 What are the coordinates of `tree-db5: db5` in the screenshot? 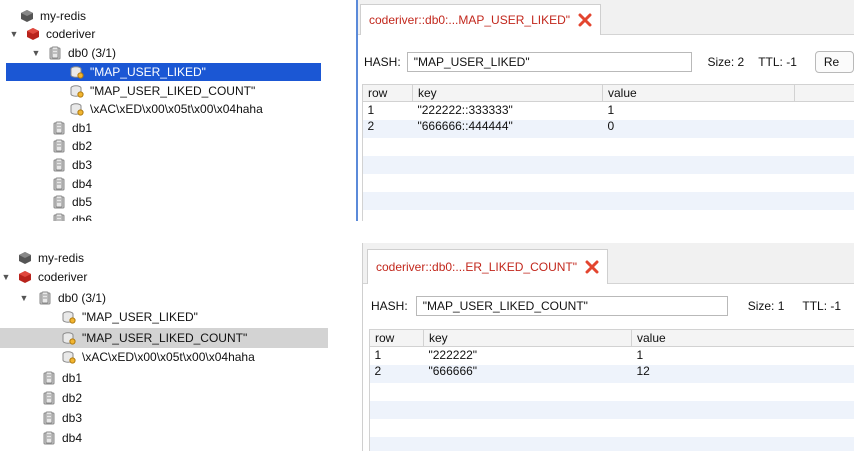 It's located at (72, 202).